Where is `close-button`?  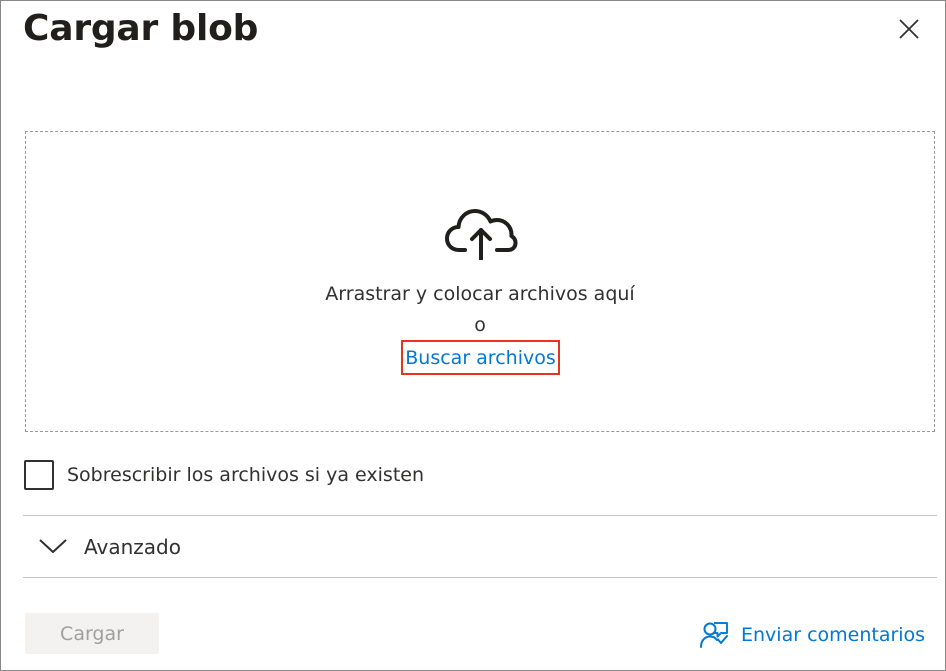 close-button is located at coordinates (909, 29).